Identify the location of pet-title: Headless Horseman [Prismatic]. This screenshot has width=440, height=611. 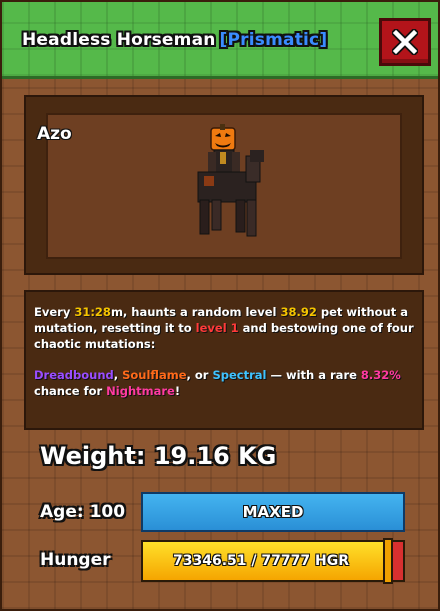
(174, 40).